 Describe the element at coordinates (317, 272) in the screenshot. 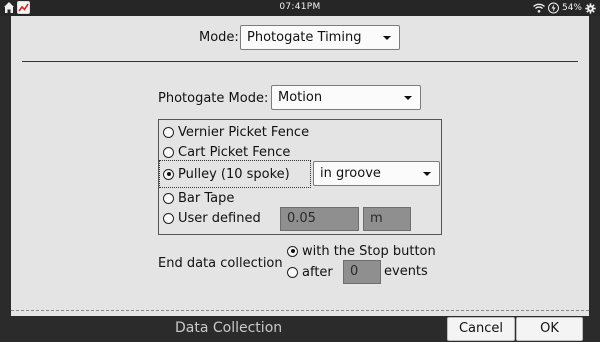

I see `radio-label: after` at that location.